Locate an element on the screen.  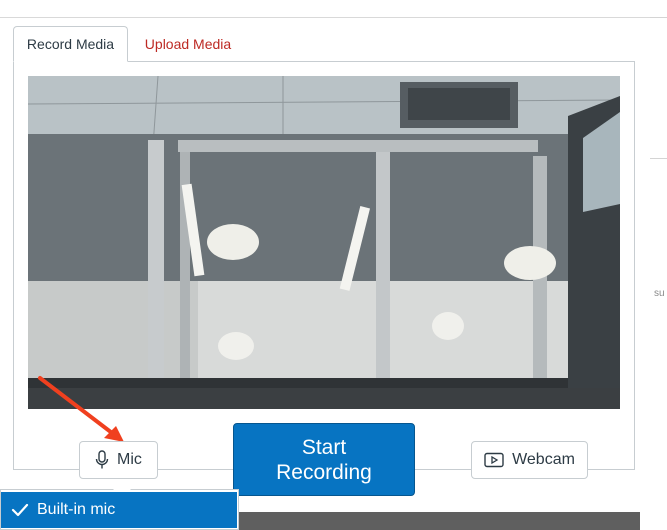
microphone-icon is located at coordinates (102, 460).